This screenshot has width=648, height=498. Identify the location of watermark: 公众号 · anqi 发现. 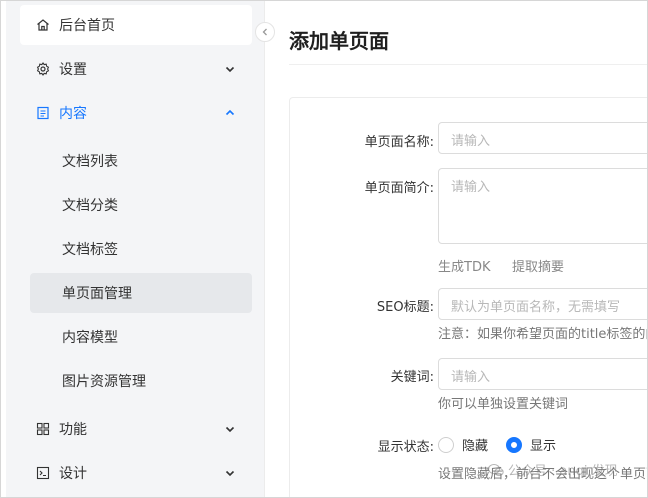
(553, 469).